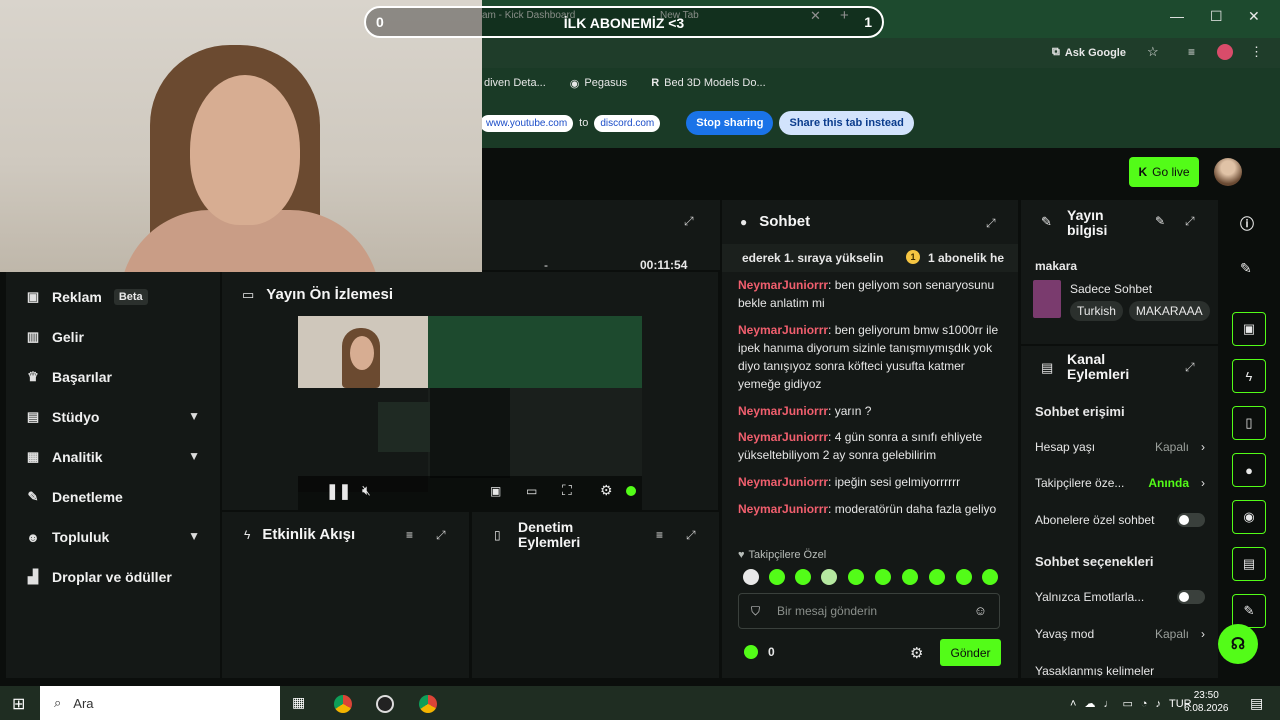  Describe the element at coordinates (531, 491) in the screenshot. I see `theater-icon: ▭` at that location.